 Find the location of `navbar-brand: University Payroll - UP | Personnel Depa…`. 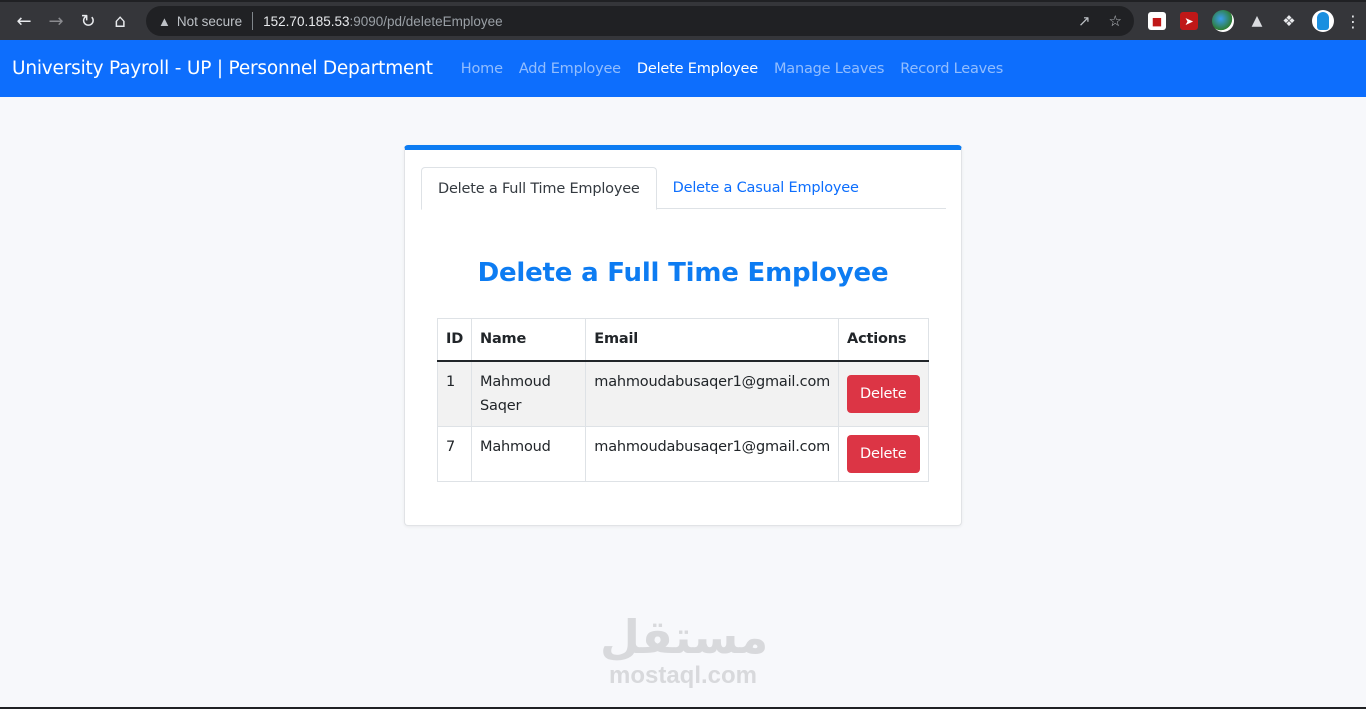

navbar-brand: University Payroll - UP | Personnel Depa… is located at coordinates (222, 68).